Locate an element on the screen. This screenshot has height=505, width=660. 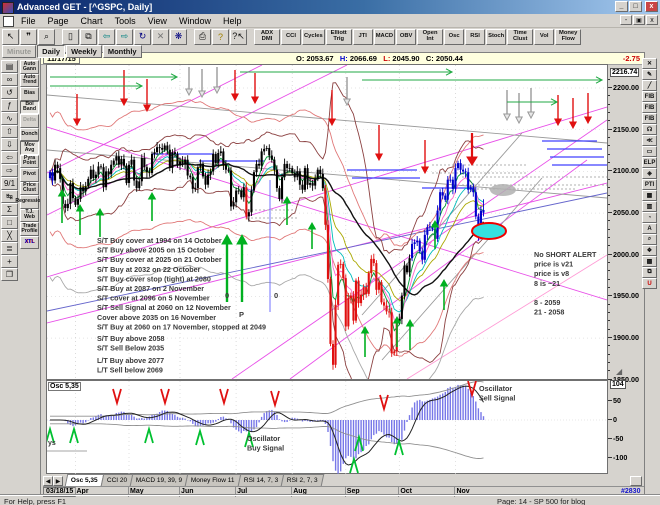
undo-icon: U is located at coordinates (649, 283).